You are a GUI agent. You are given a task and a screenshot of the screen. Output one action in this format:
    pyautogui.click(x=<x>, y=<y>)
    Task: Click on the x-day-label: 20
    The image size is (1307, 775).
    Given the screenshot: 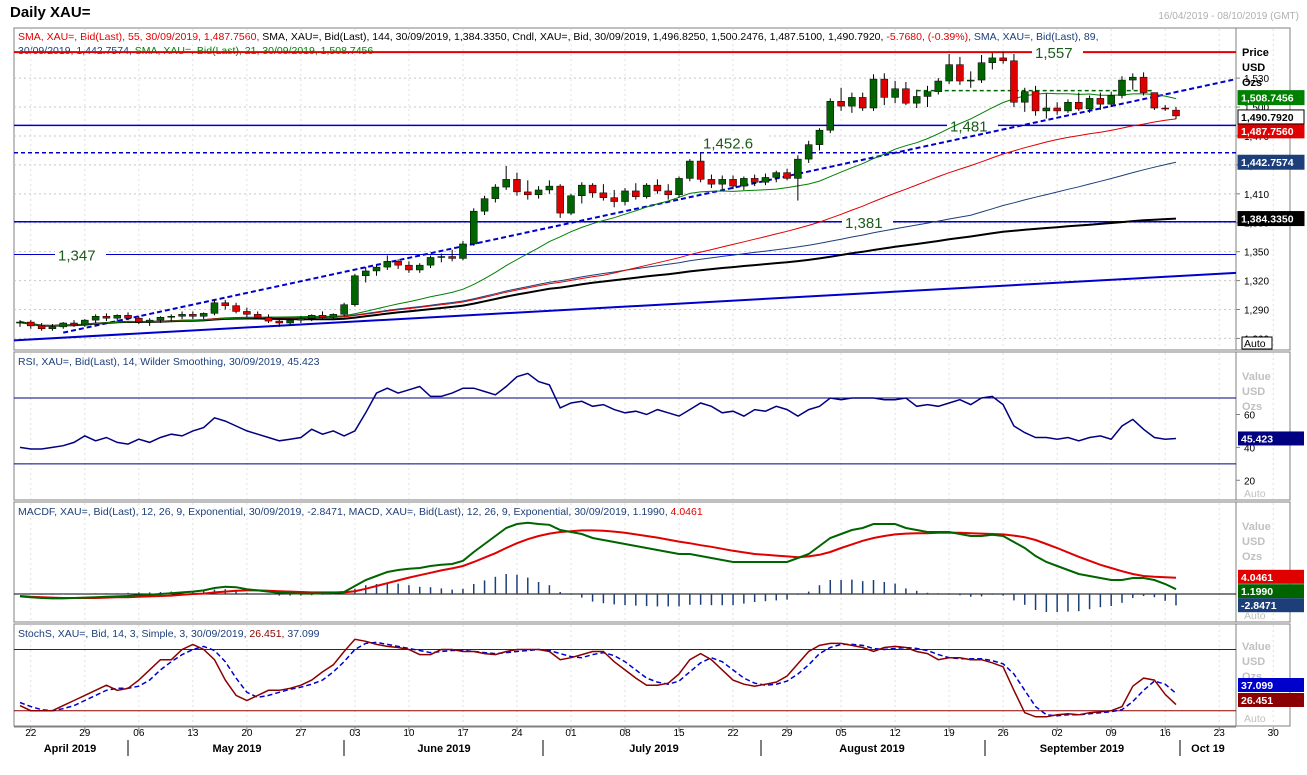 What is the action you would take?
    pyautogui.click(x=247, y=733)
    